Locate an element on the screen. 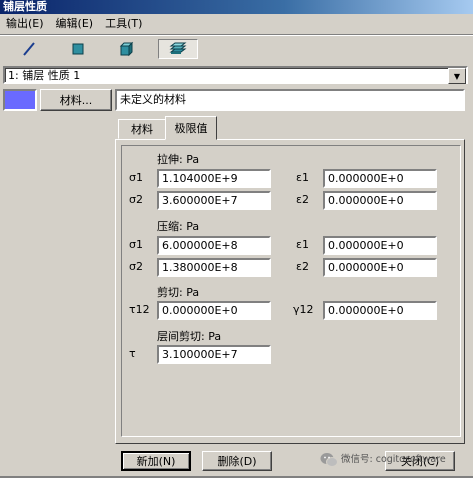 The width and height of the screenshot is (473, 478). material-color-swatch is located at coordinates (20, 100).